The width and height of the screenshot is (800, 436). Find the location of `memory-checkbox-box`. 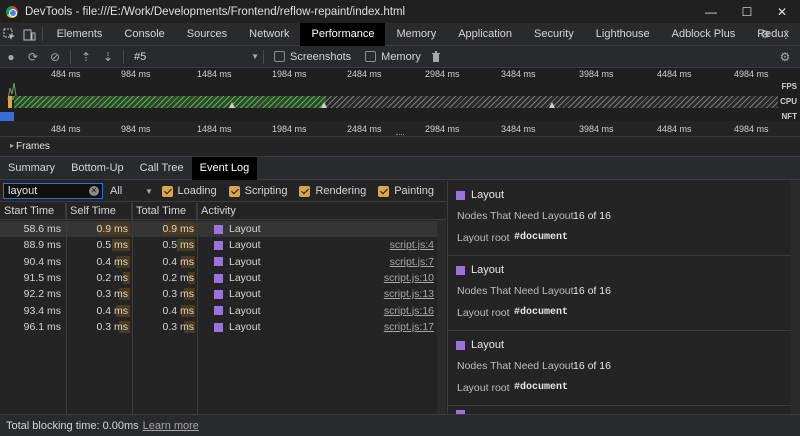

memory-checkbox-box is located at coordinates (371, 56).